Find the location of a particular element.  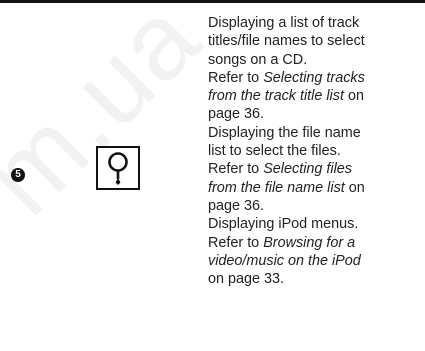

text-line: Refer to Selecting tracks is located at coordinates (286, 77).